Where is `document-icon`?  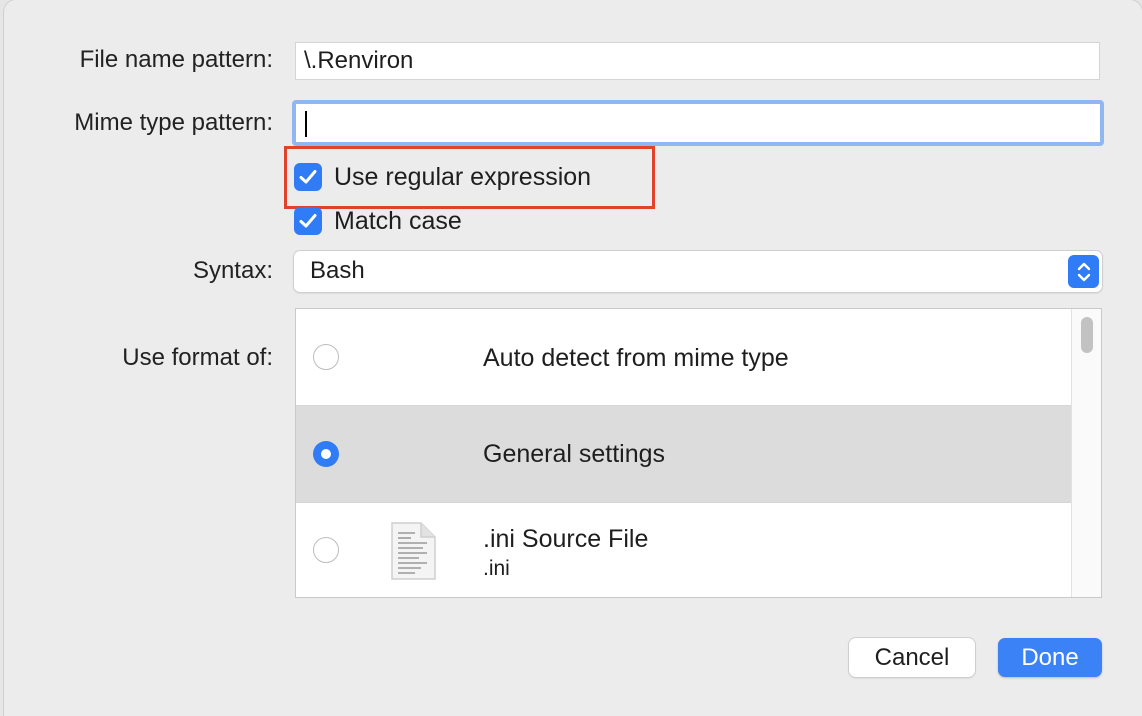
document-icon is located at coordinates (413, 551).